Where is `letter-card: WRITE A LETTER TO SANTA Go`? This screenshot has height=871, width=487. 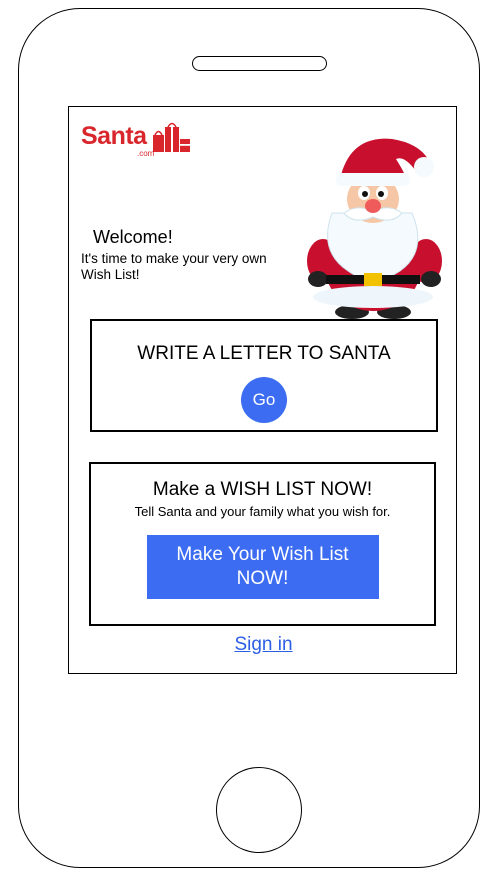 letter-card: WRITE A LETTER TO SANTA Go is located at coordinates (264, 375).